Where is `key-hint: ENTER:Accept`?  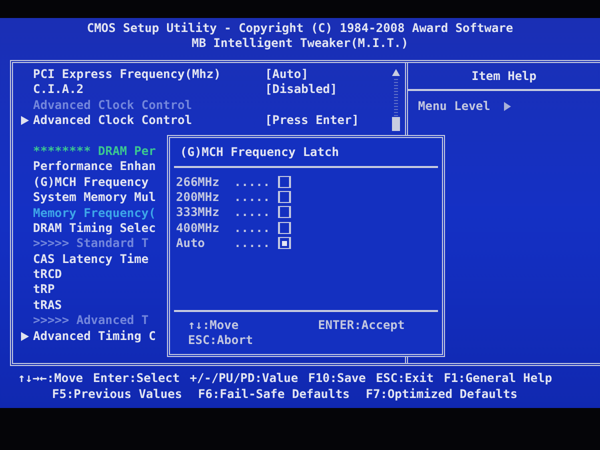 key-hint: ENTER:Accept is located at coordinates (362, 325).